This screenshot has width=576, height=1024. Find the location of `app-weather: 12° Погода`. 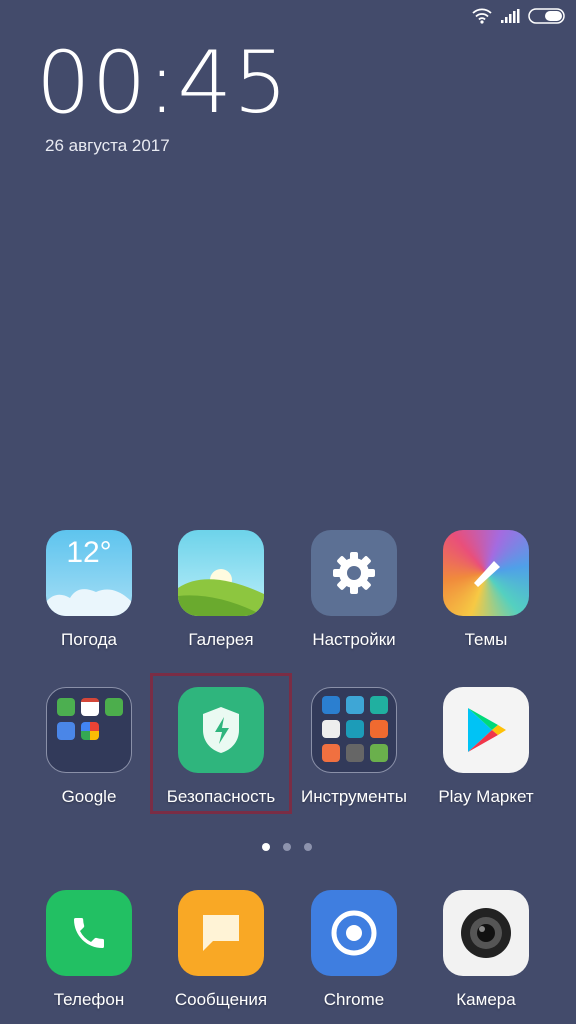

app-weather: 12° Погода is located at coordinates (89, 590).